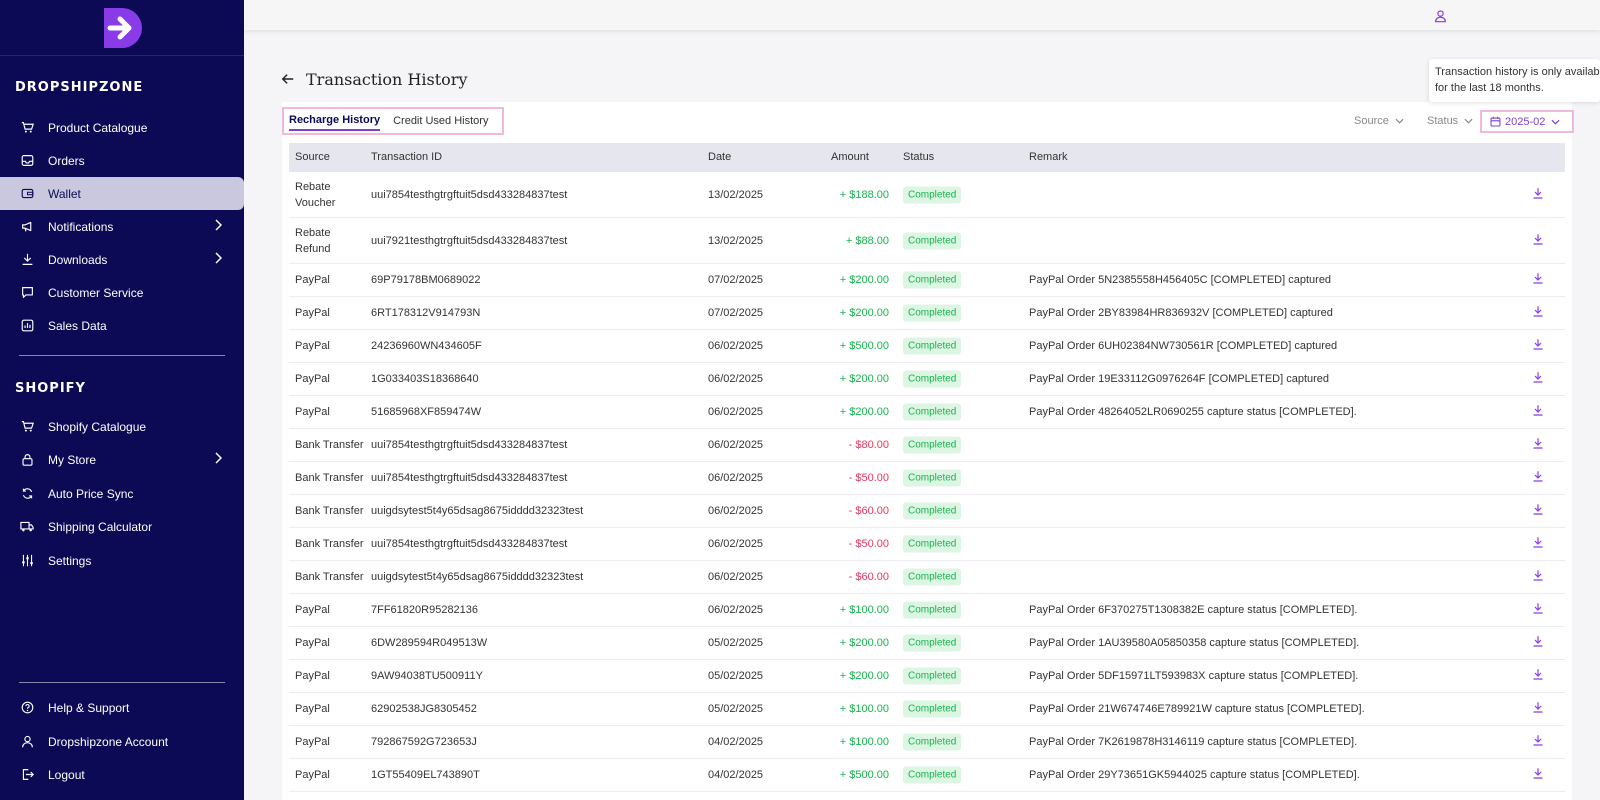  Describe the element at coordinates (27, 708) in the screenshot. I see `help-icon` at that location.